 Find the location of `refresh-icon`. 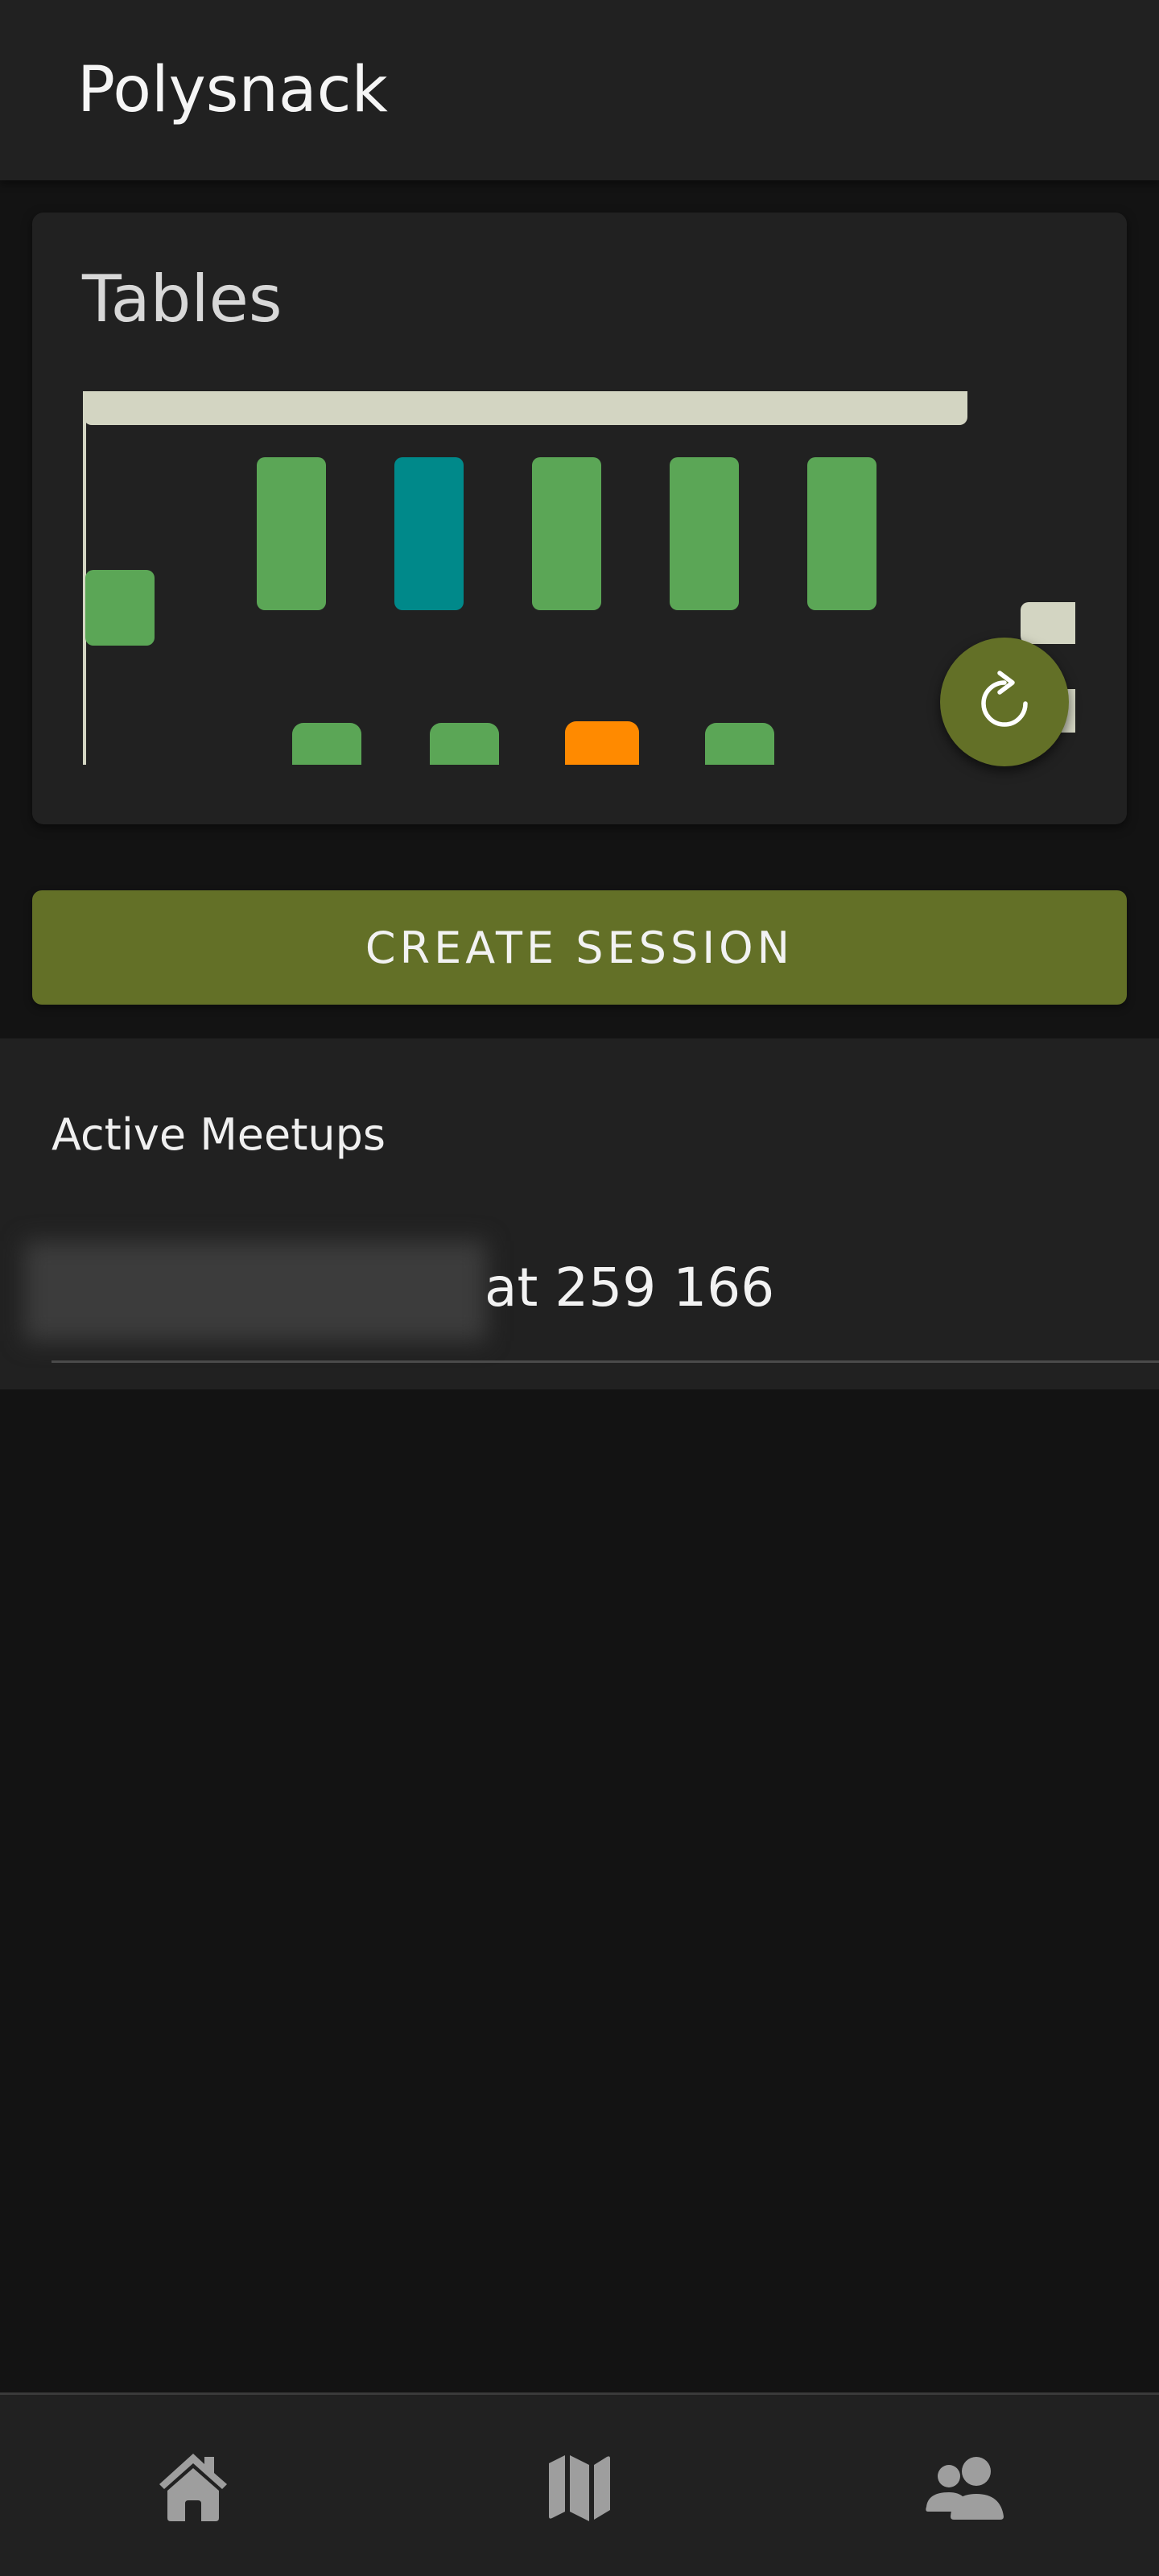

refresh-icon is located at coordinates (1004, 699).